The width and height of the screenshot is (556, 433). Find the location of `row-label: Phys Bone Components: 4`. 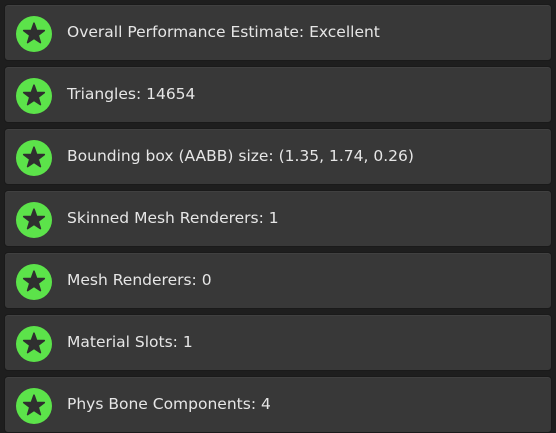

row-label: Phys Bone Components: 4 is located at coordinates (169, 404).